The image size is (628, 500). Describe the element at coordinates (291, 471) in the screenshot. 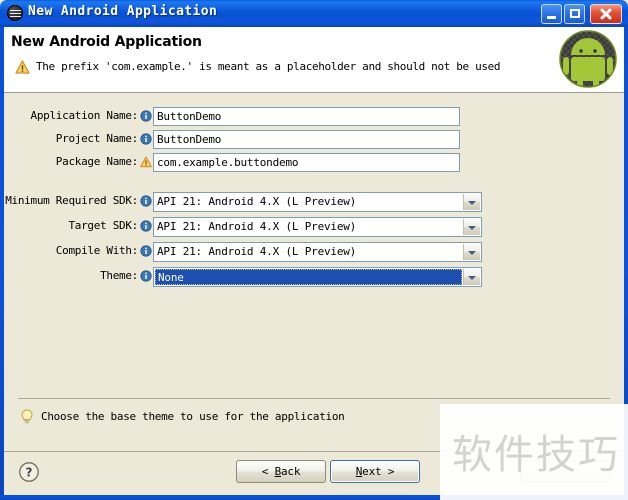

I see `back-suffix: ack` at that location.